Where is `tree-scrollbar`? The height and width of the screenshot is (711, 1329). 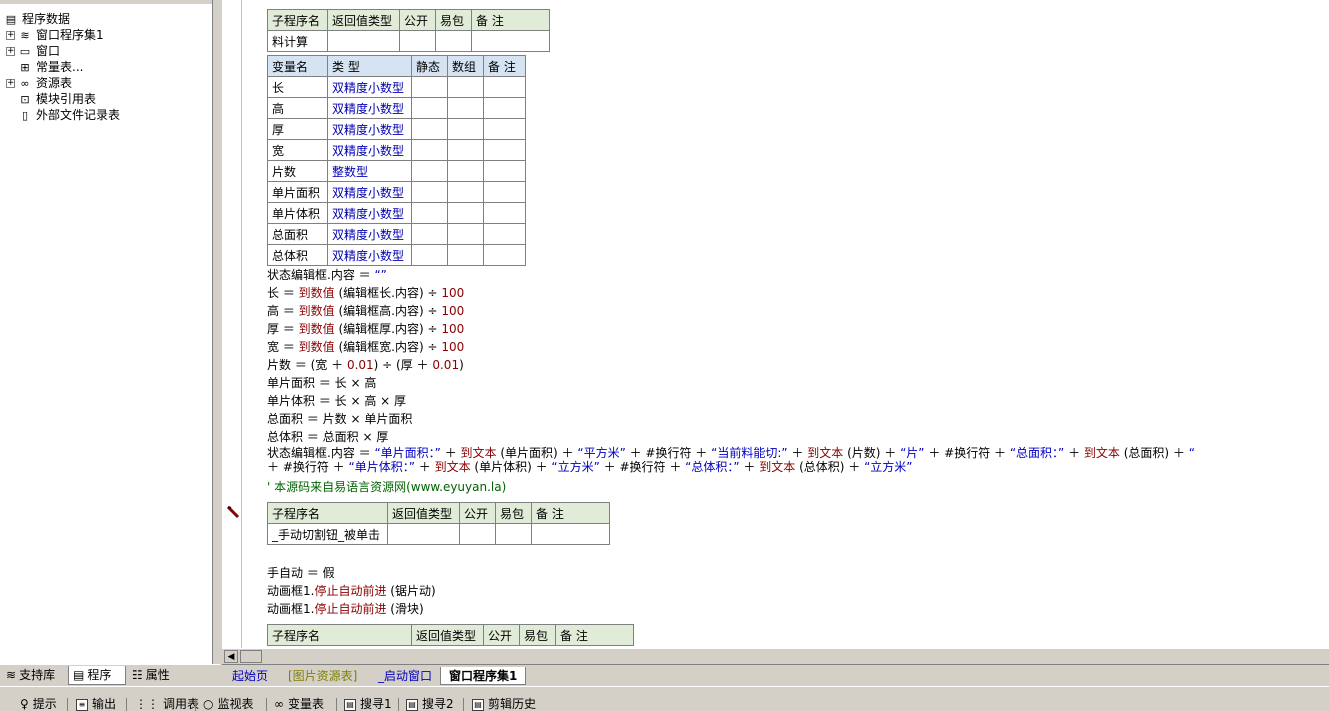 tree-scrollbar is located at coordinates (216, 332).